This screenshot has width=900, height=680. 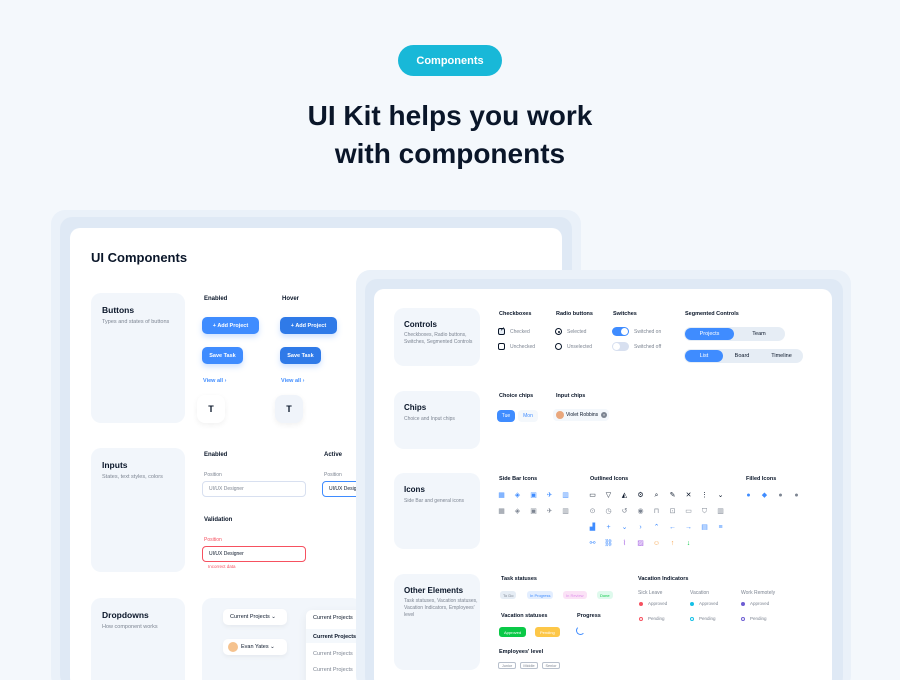 What do you see at coordinates (574, 314) in the screenshot?
I see `radio-buttons-label: Radio buttons` at bounding box center [574, 314].